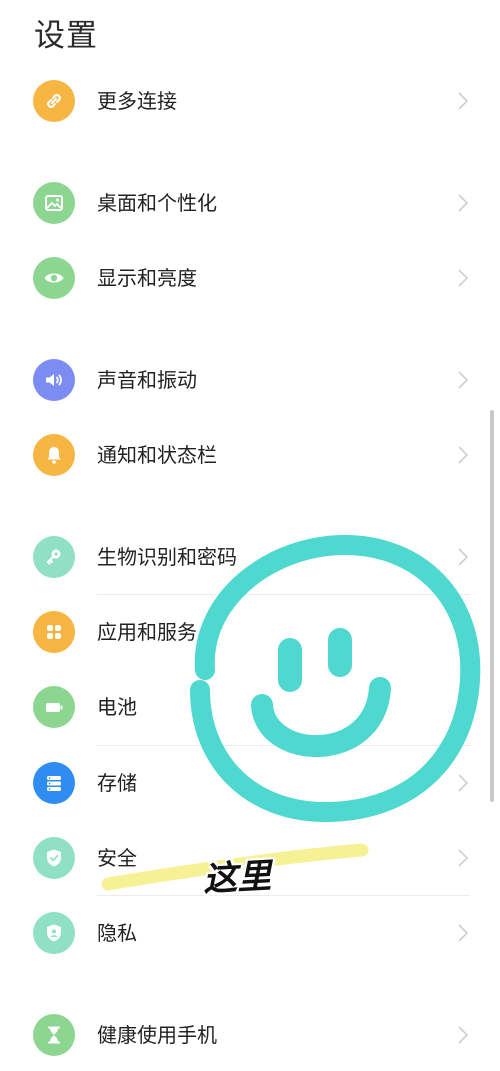  What do you see at coordinates (492, 606) in the screenshot?
I see `scrollbar` at bounding box center [492, 606].